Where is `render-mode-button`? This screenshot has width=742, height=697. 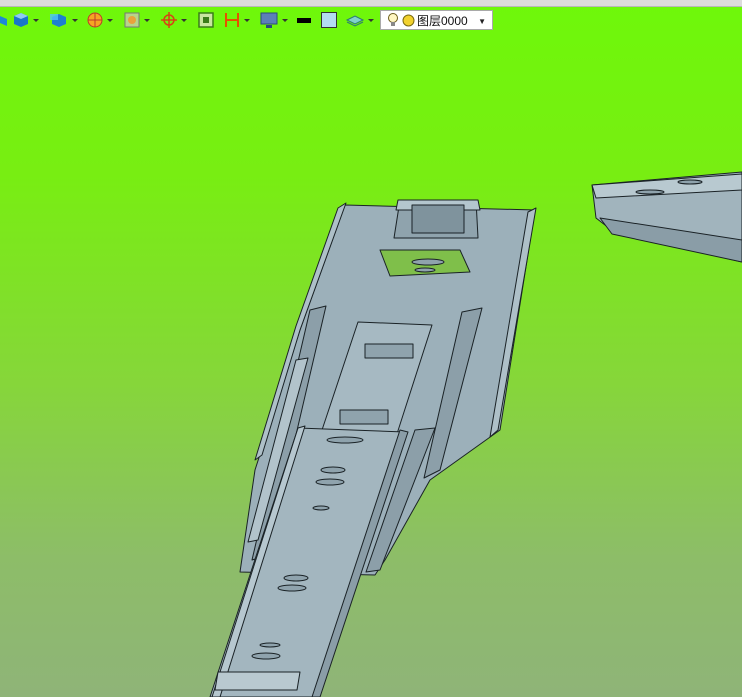
render-mode-button is located at coordinates (63, 20).